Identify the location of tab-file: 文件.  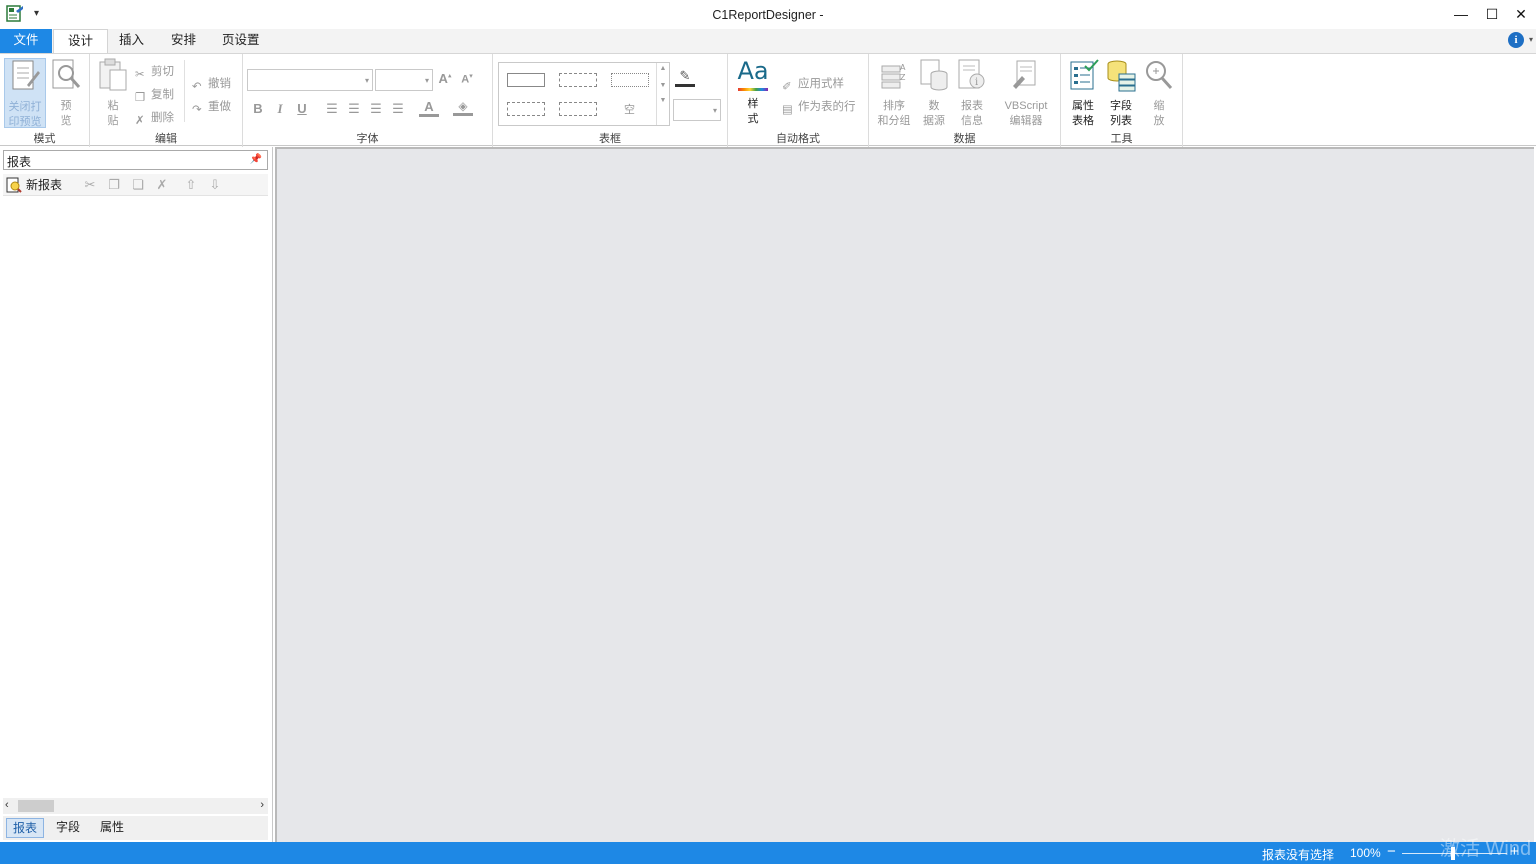
(26, 41).